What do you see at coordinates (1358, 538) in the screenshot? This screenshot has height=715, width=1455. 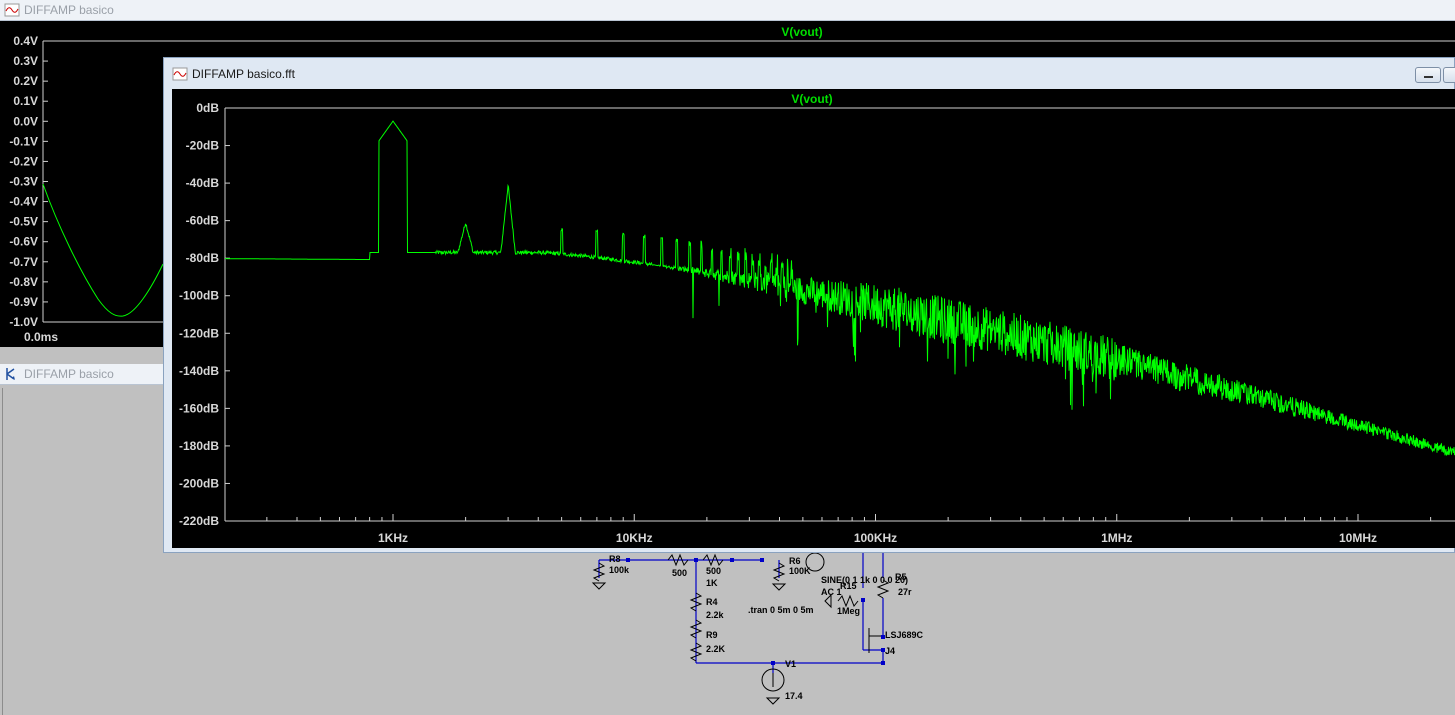 I see `fft-x-tick-label: 10MHz` at bounding box center [1358, 538].